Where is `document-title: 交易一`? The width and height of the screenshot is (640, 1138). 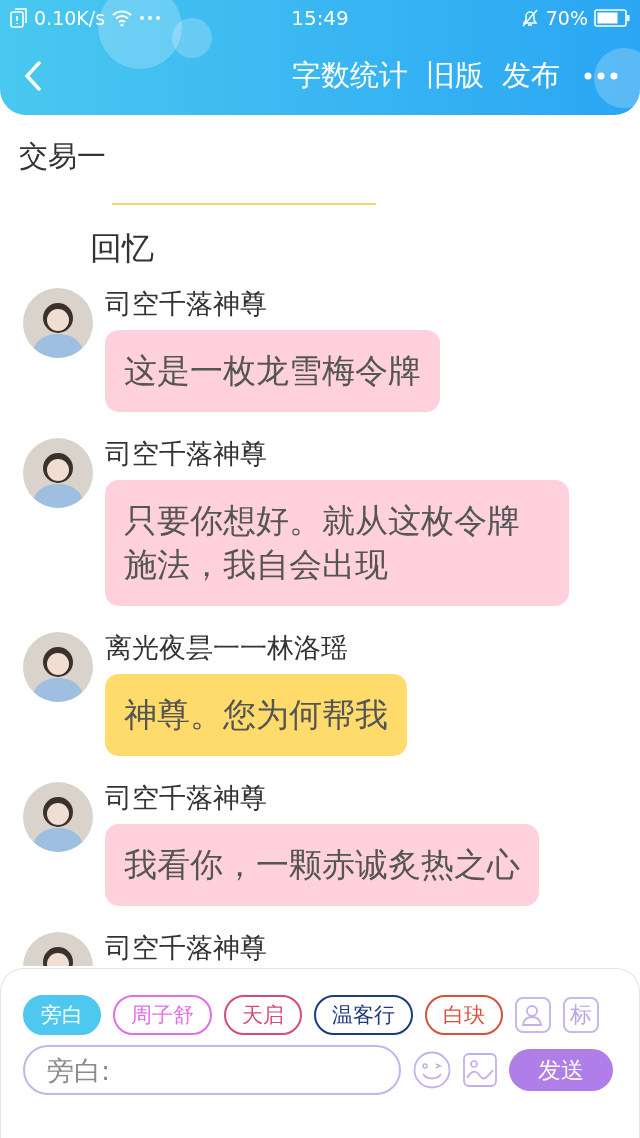
document-title: 交易一 is located at coordinates (62, 156).